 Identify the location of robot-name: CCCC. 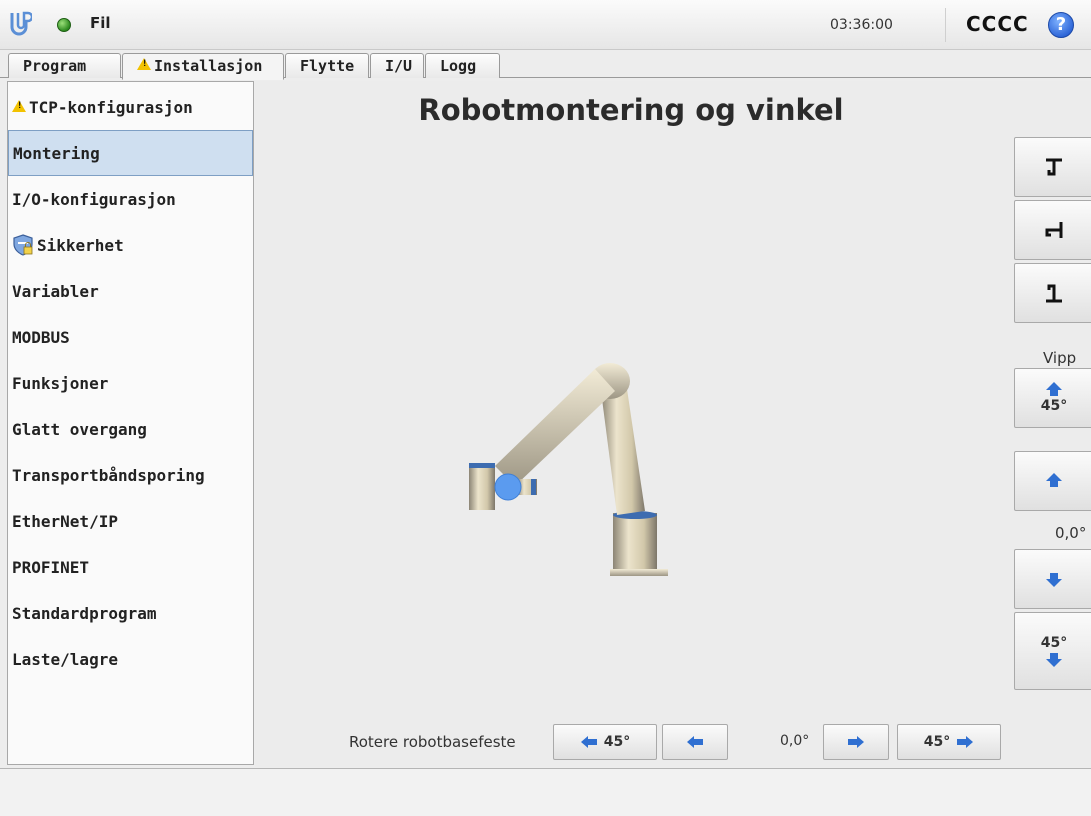
(997, 24).